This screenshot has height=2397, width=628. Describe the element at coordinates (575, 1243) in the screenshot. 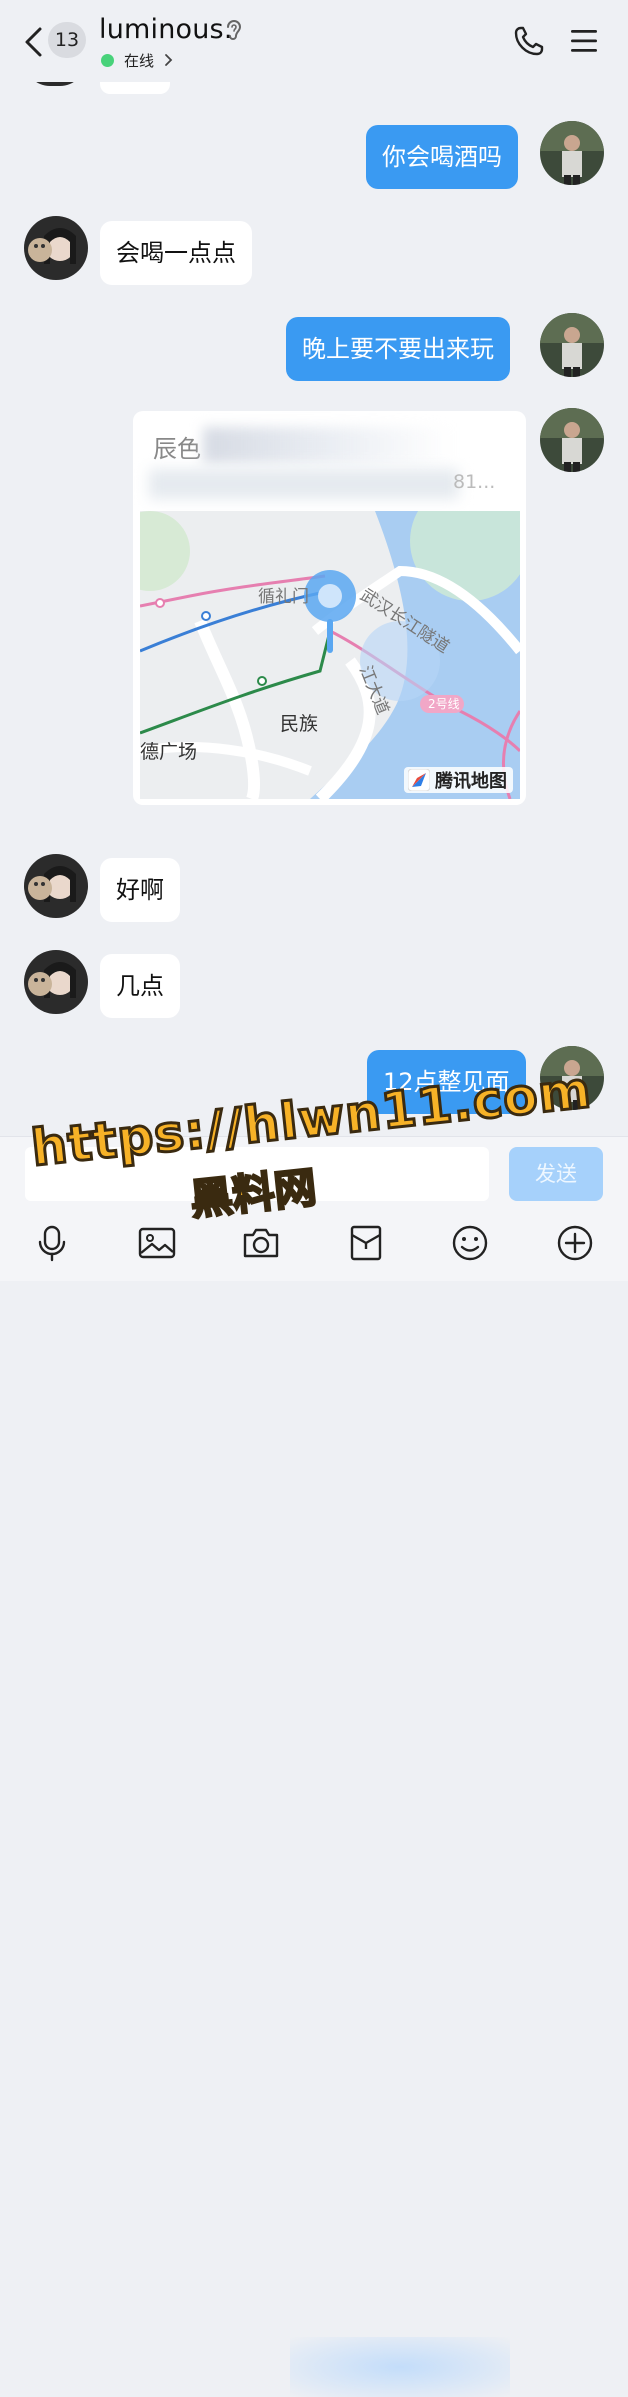

I see `plus-icon` at that location.